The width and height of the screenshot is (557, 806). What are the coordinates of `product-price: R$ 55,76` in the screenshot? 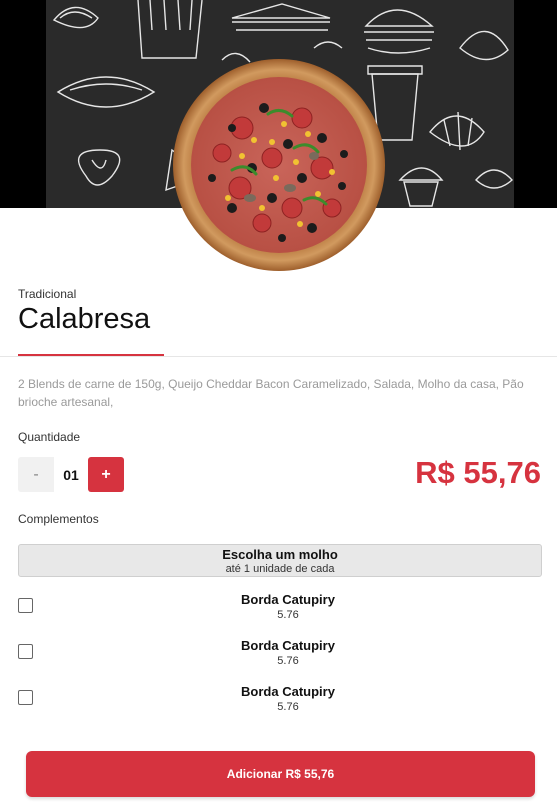 It's located at (478, 472).